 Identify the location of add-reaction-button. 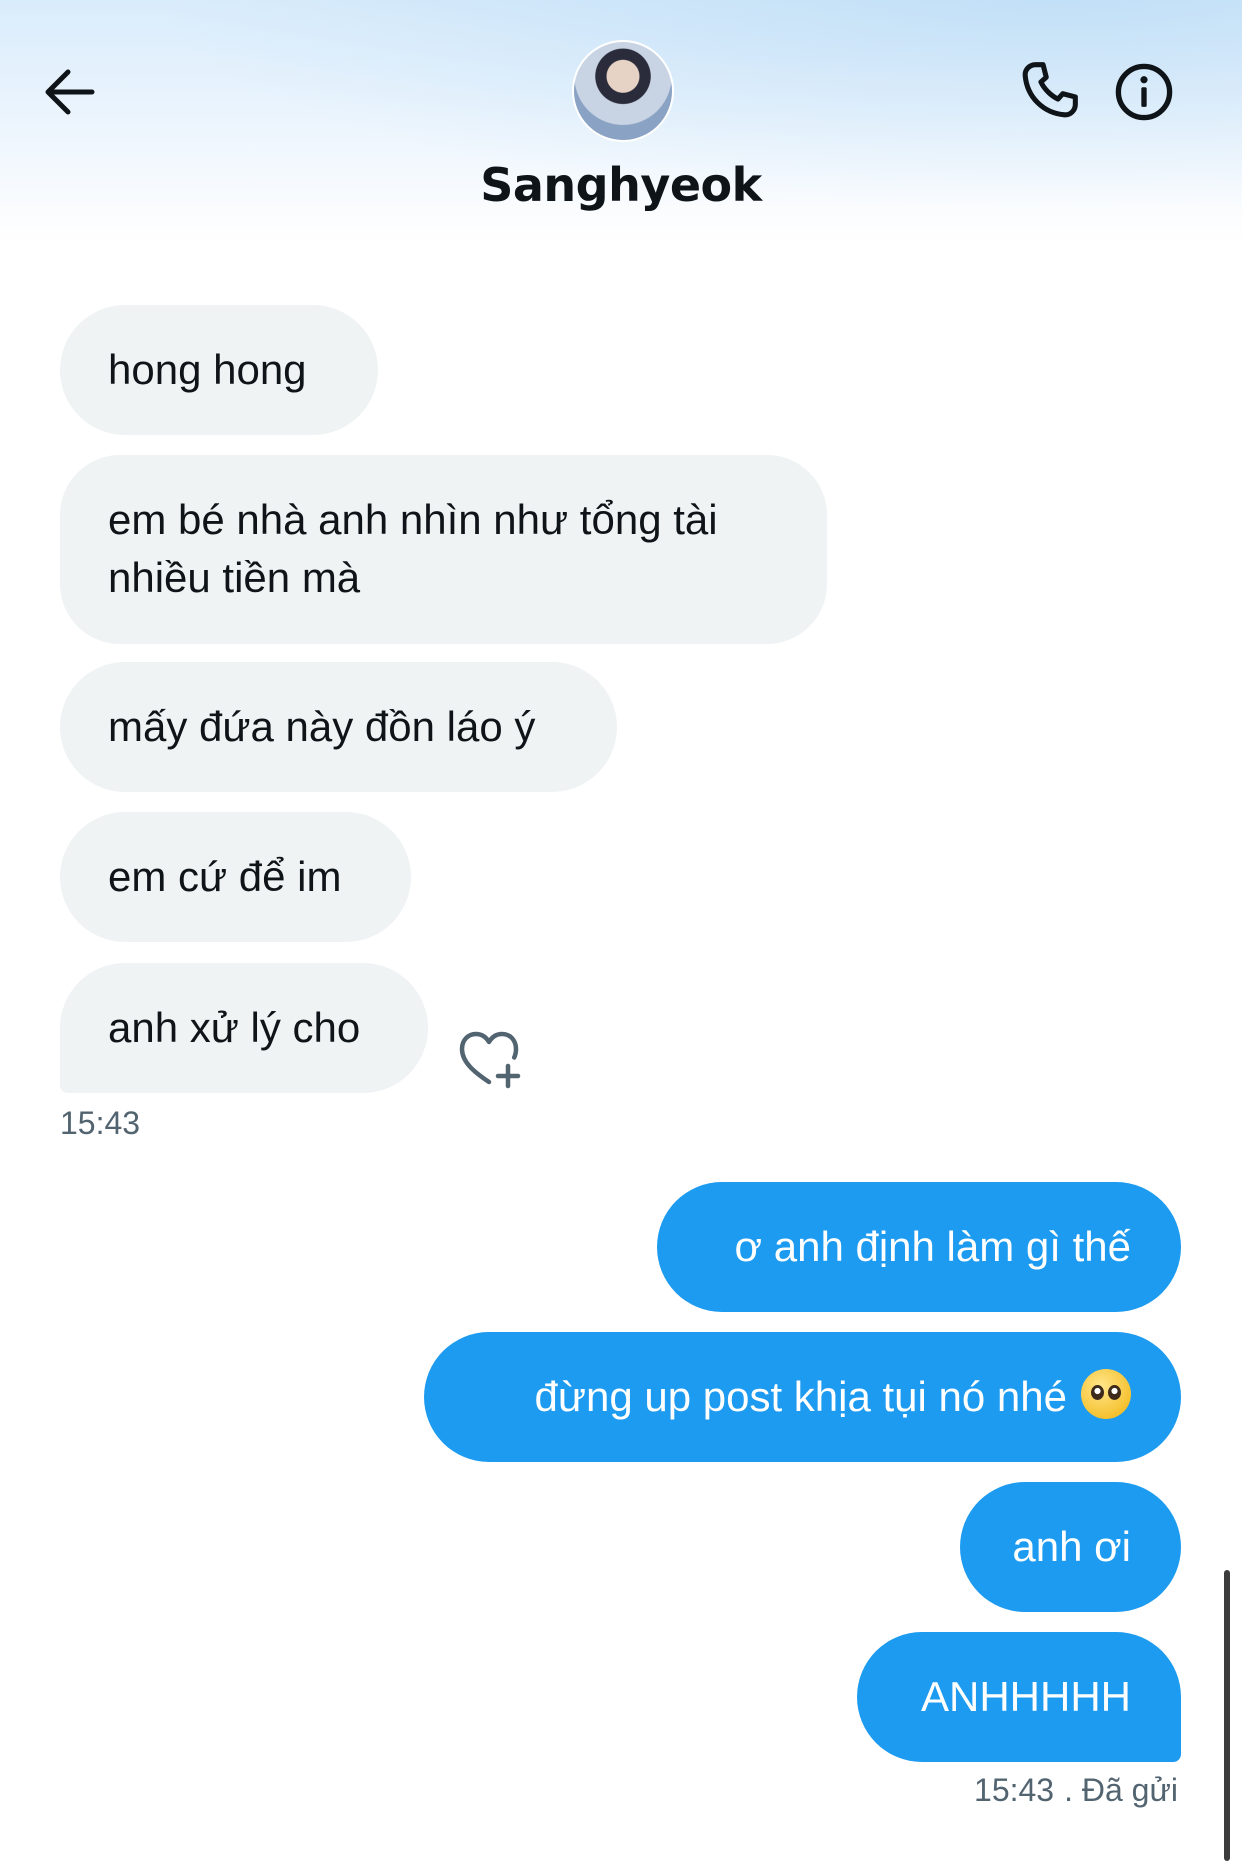
(489, 1059).